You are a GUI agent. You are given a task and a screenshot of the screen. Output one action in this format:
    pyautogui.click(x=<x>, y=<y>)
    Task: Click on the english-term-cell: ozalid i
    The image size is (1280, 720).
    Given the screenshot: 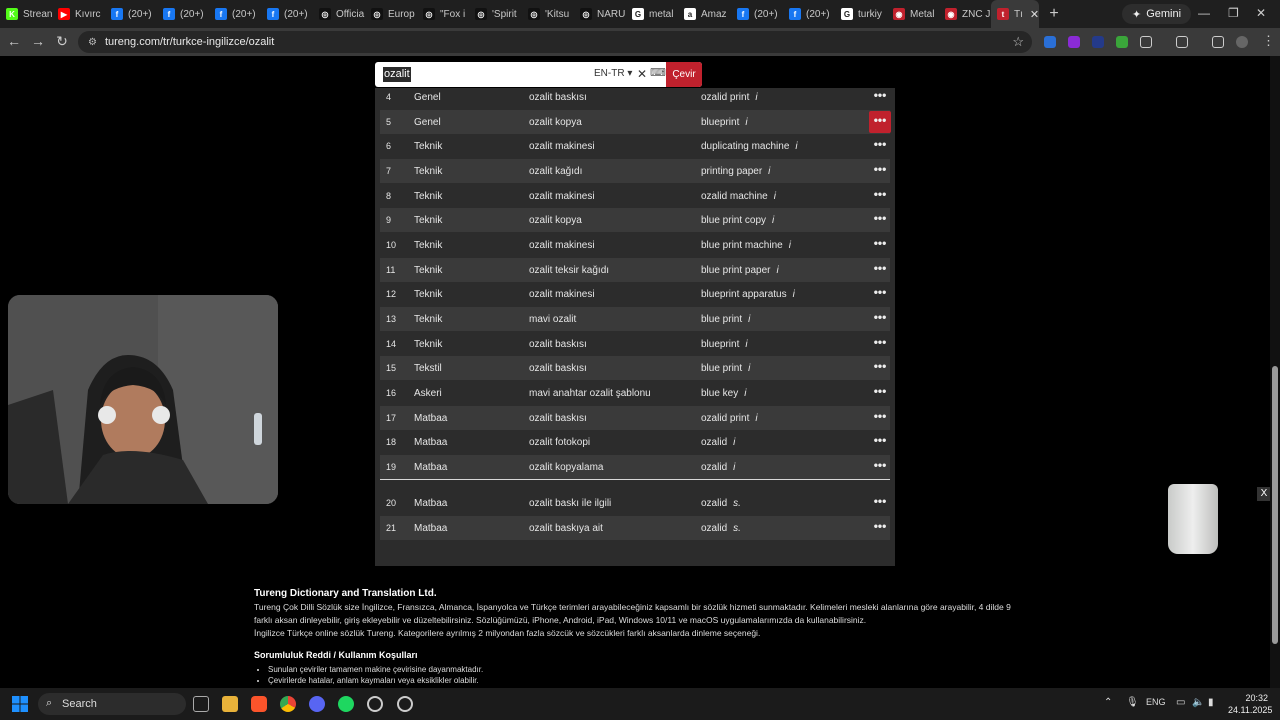 What is the action you would take?
    pyautogui.click(x=718, y=442)
    